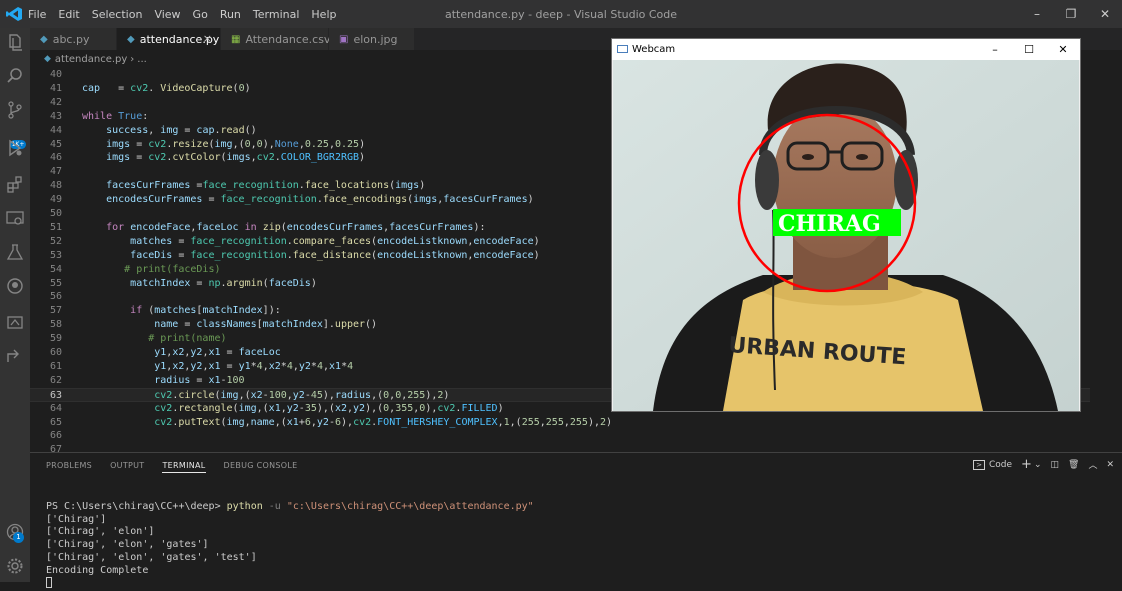 The height and width of the screenshot is (591, 1122). I want to click on line-code: if (matches[matchIndex]):, so click(205, 311).